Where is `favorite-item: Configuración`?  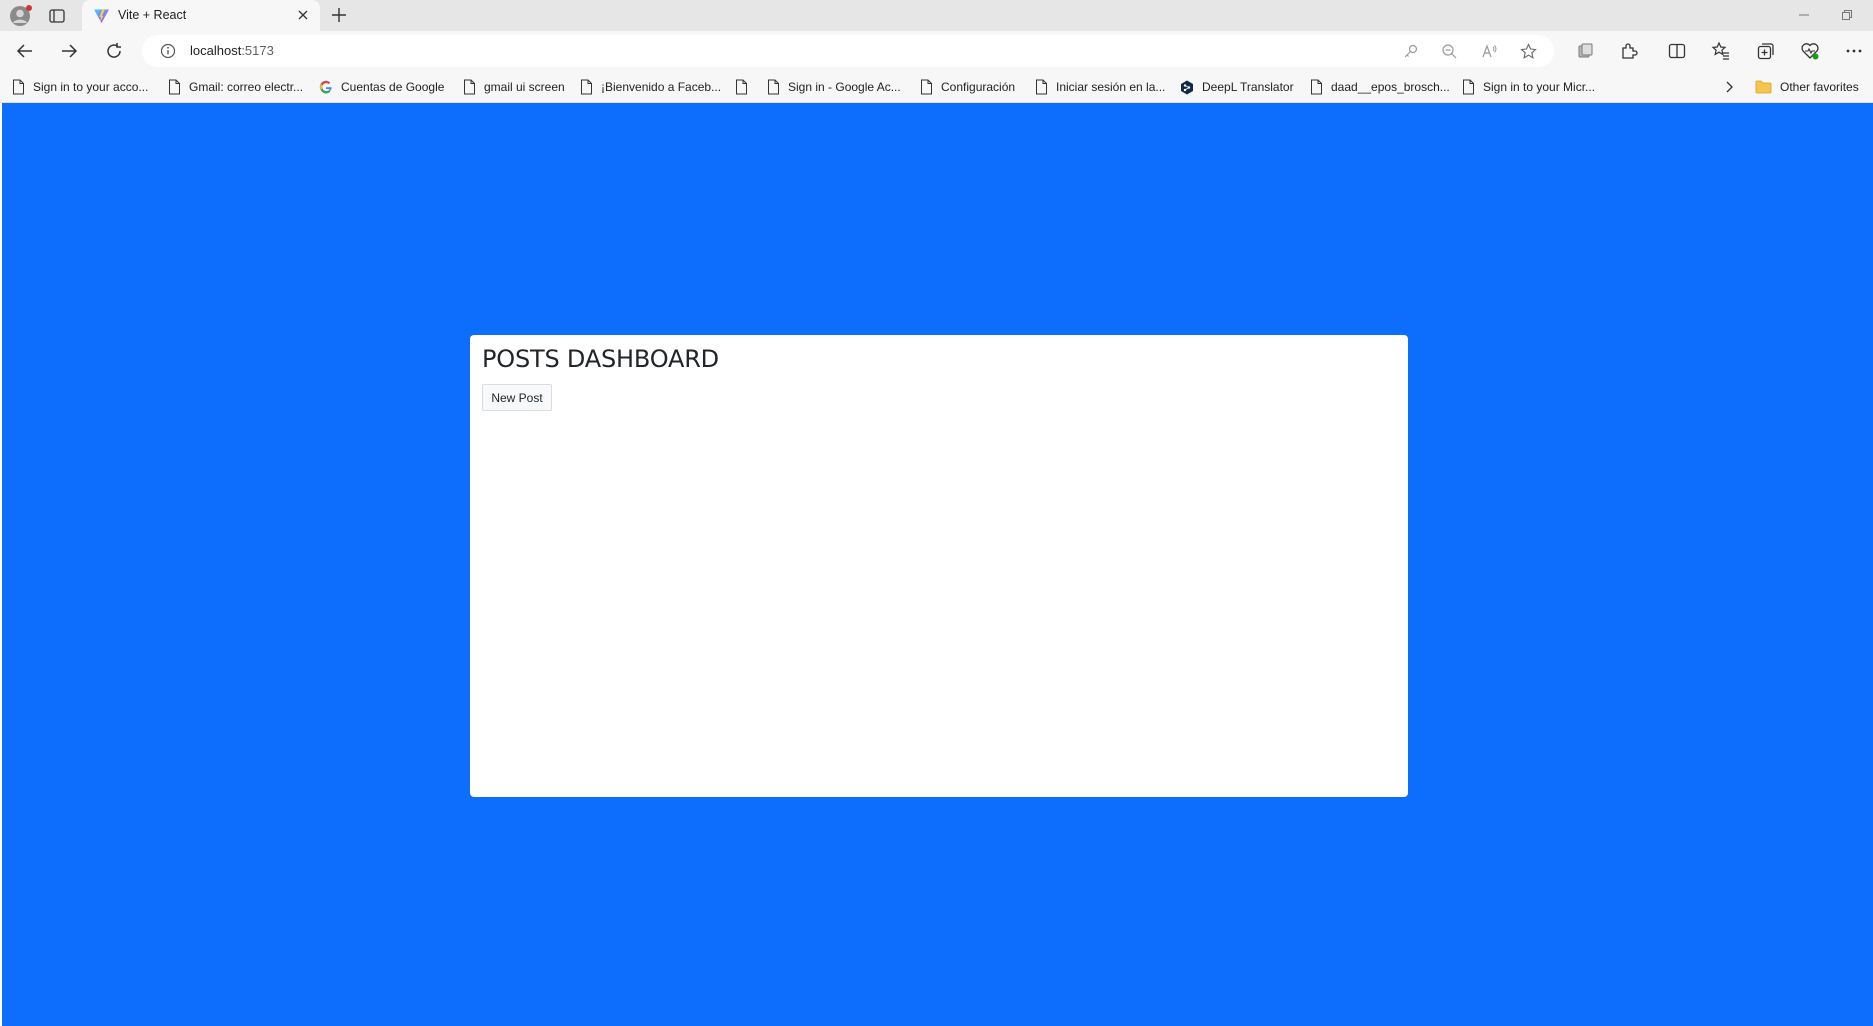 favorite-item: Configuración is located at coordinates (967, 87).